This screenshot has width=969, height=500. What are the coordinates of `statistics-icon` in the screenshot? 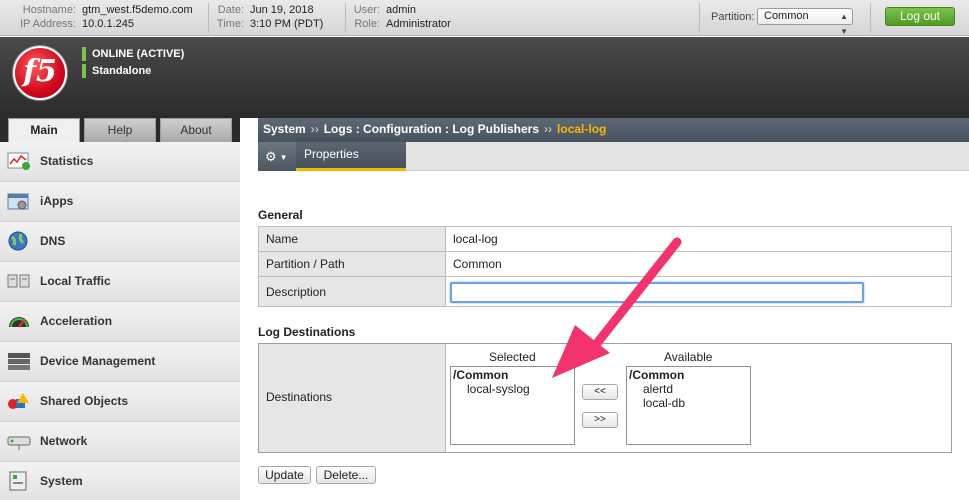 It's located at (19, 161).